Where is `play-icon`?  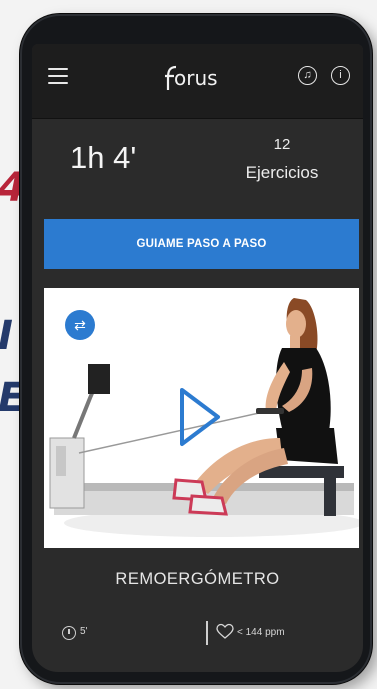
play-icon is located at coordinates (200, 417).